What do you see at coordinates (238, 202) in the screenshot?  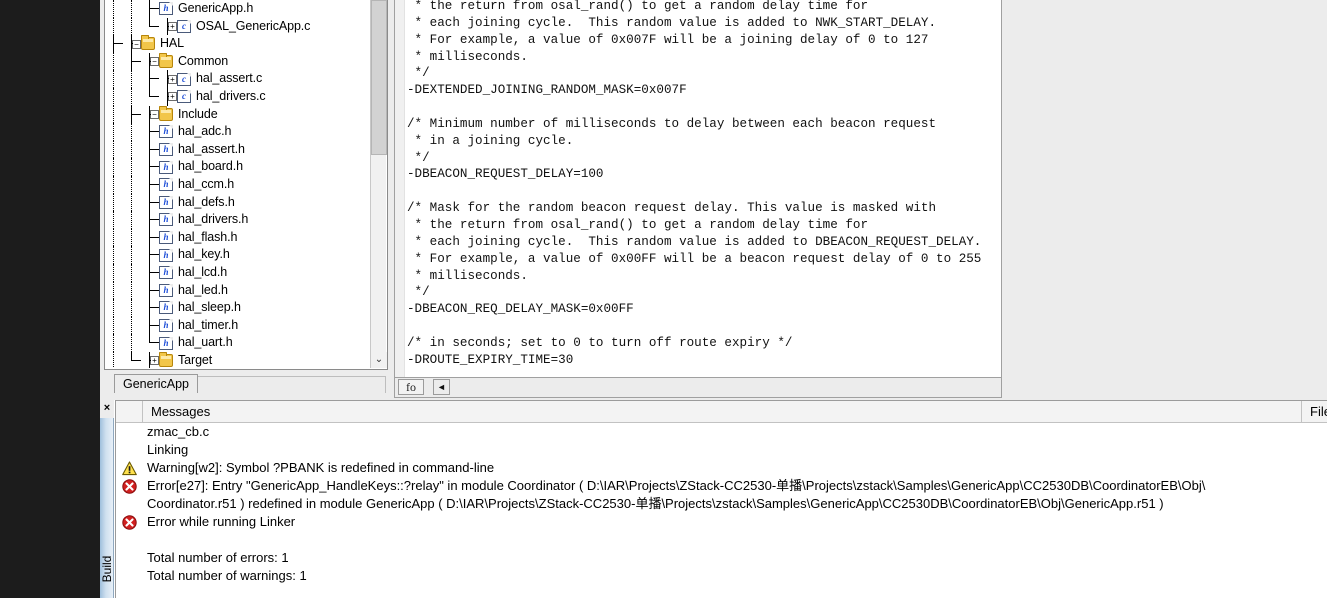 I see `tree-item: hal_defs.h` at bounding box center [238, 202].